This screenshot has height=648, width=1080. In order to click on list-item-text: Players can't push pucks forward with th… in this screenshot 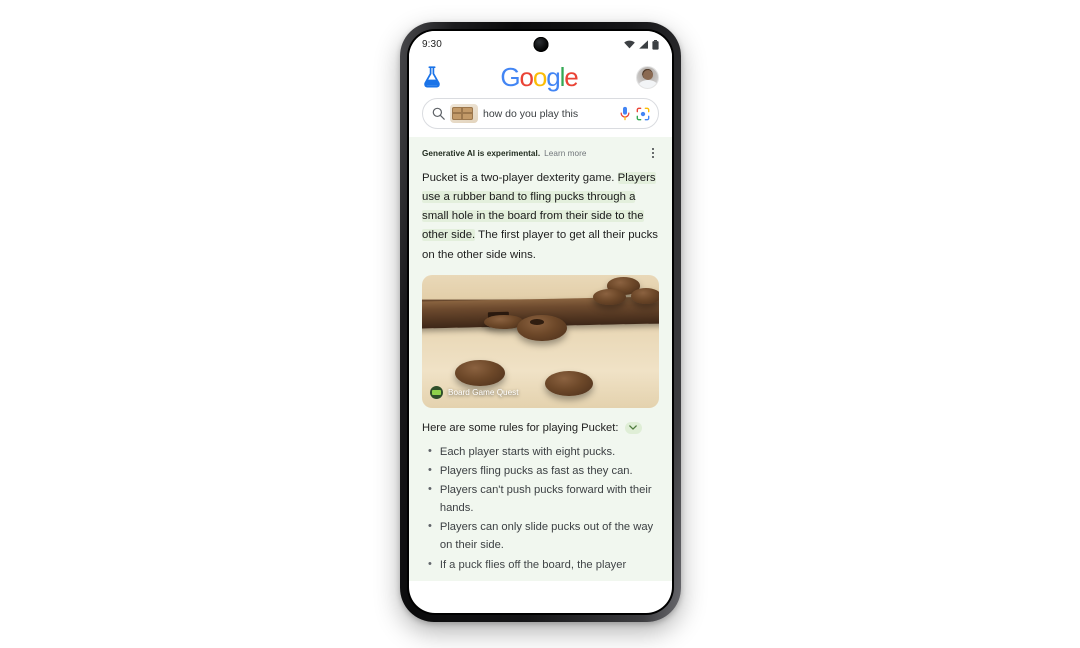, I will do `click(545, 499)`.